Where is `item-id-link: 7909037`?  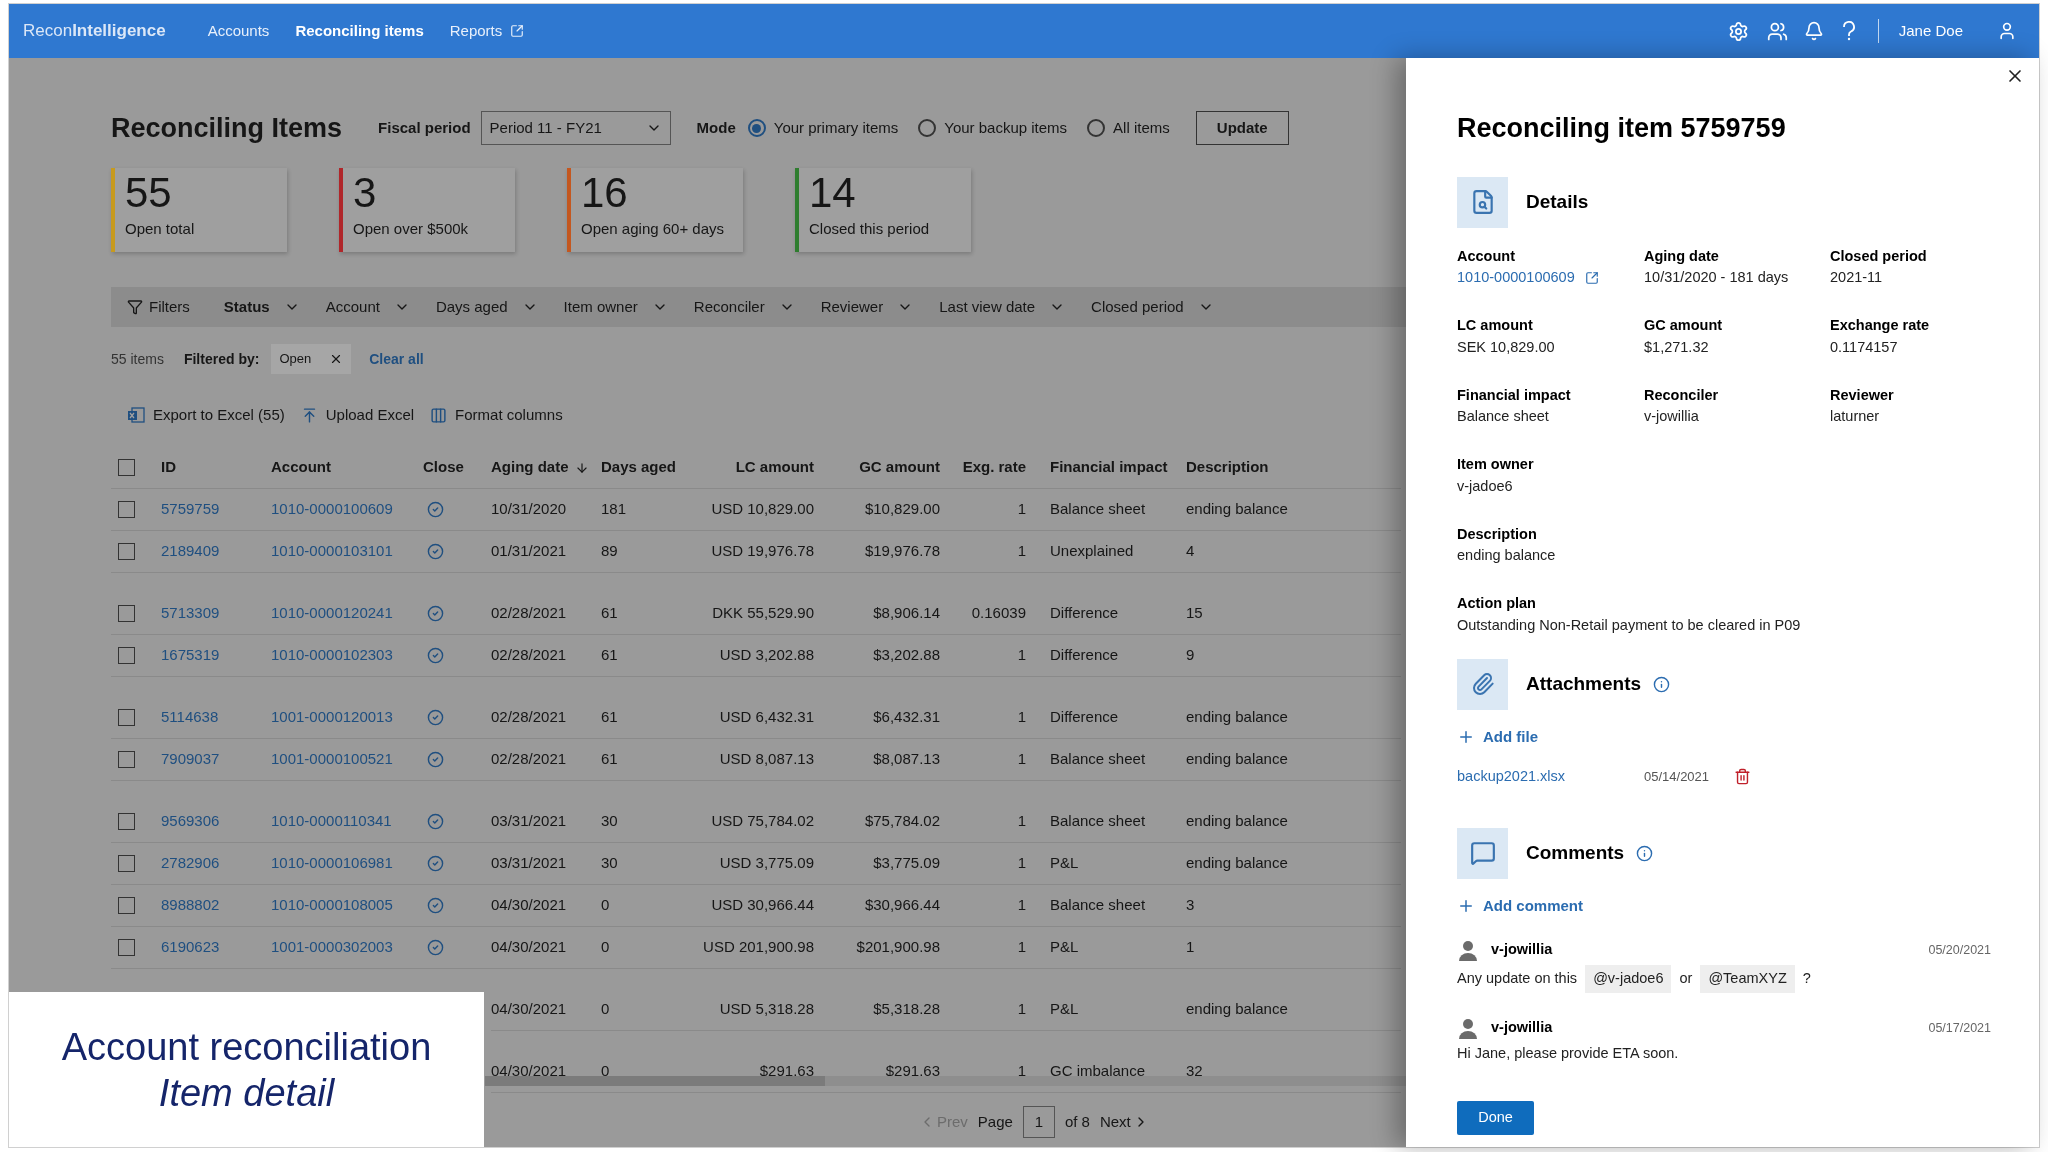 item-id-link: 7909037 is located at coordinates (190, 759).